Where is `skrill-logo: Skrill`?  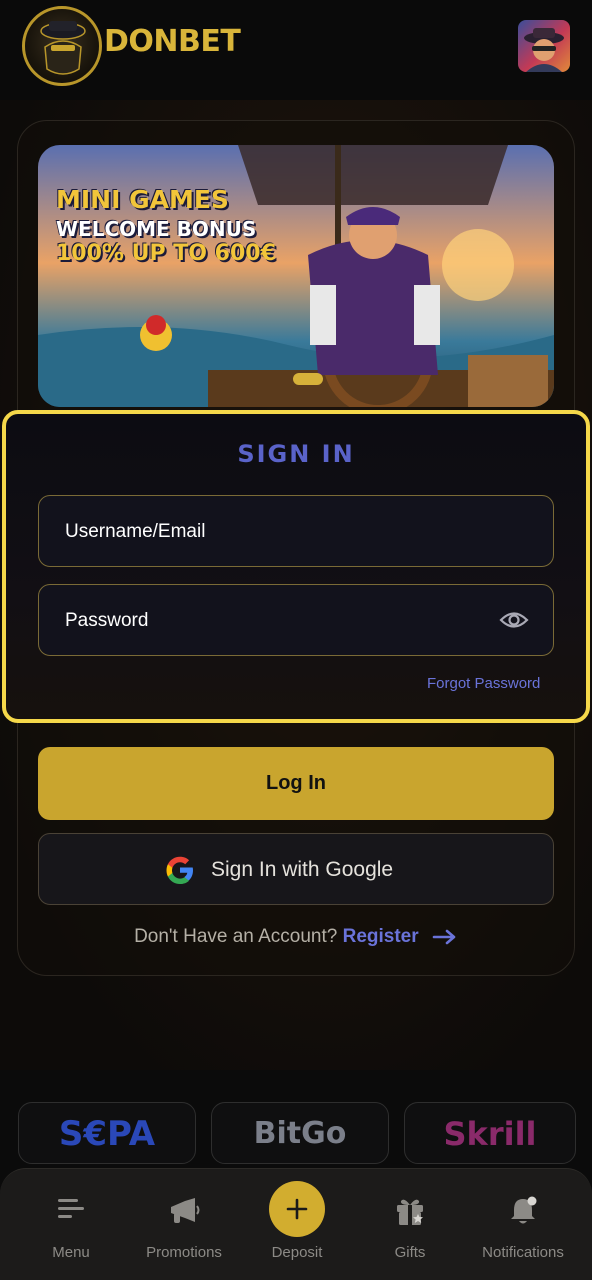
skrill-logo: Skrill is located at coordinates (490, 1133).